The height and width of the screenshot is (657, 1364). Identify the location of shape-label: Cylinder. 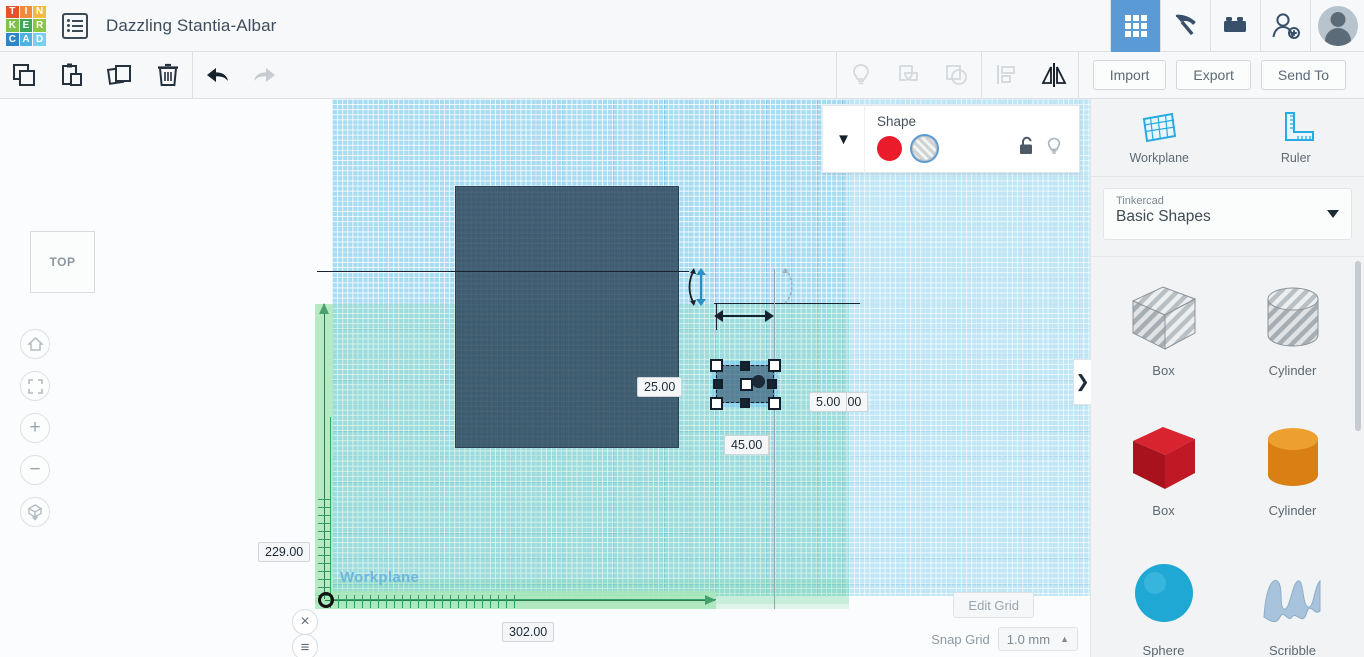
(1292, 370).